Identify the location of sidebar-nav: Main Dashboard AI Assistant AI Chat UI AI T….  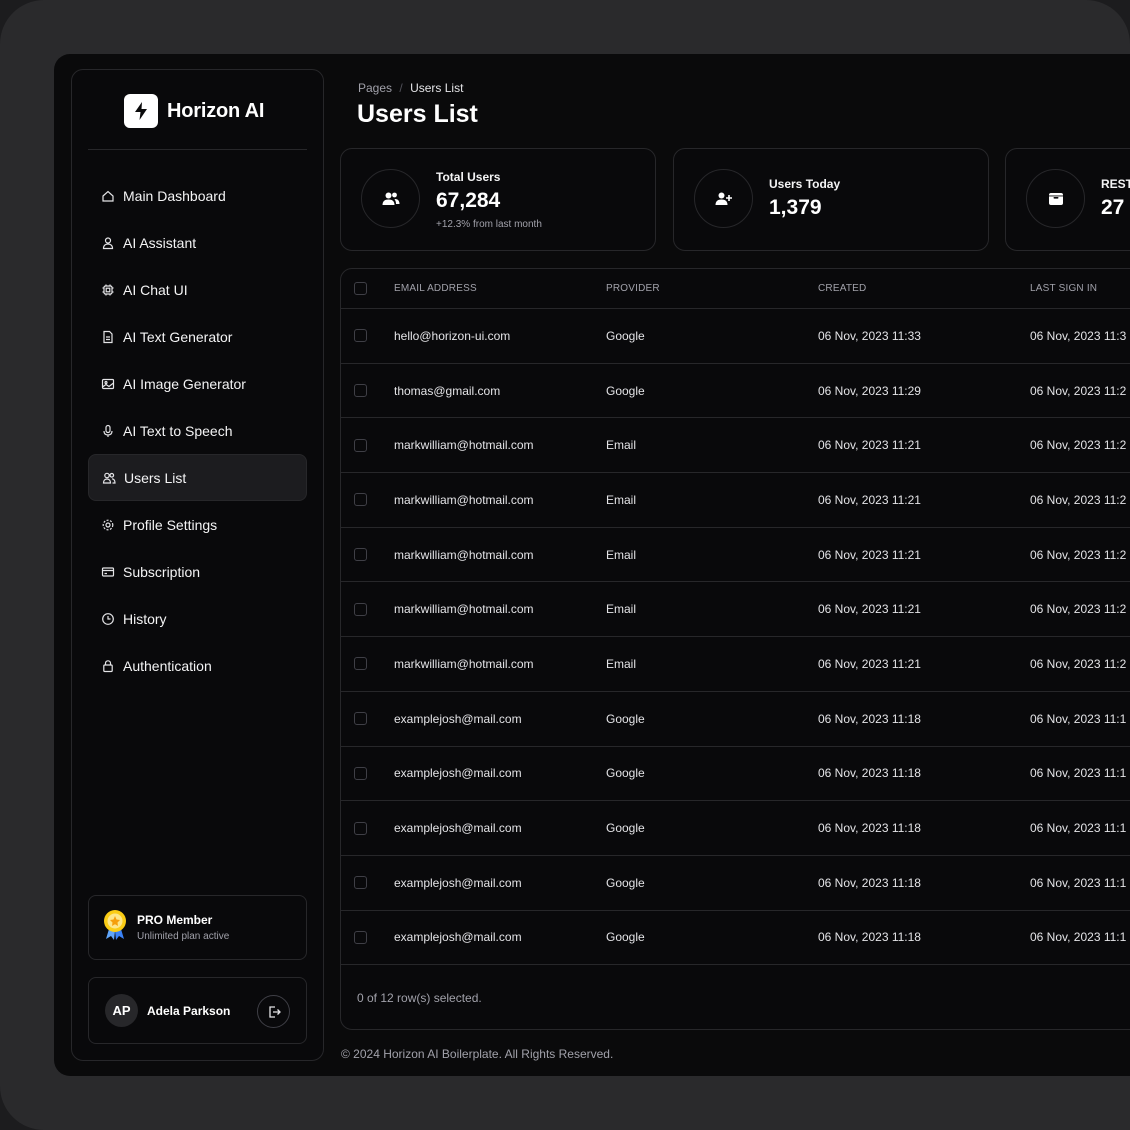
(197, 430).